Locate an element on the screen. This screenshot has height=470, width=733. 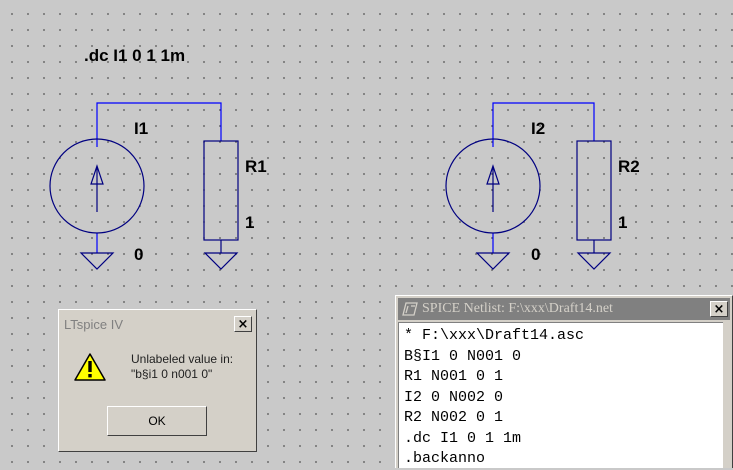
netlist-title-text: SPICE Netlist: F:\xxx\Draft14.net is located at coordinates (517, 308).